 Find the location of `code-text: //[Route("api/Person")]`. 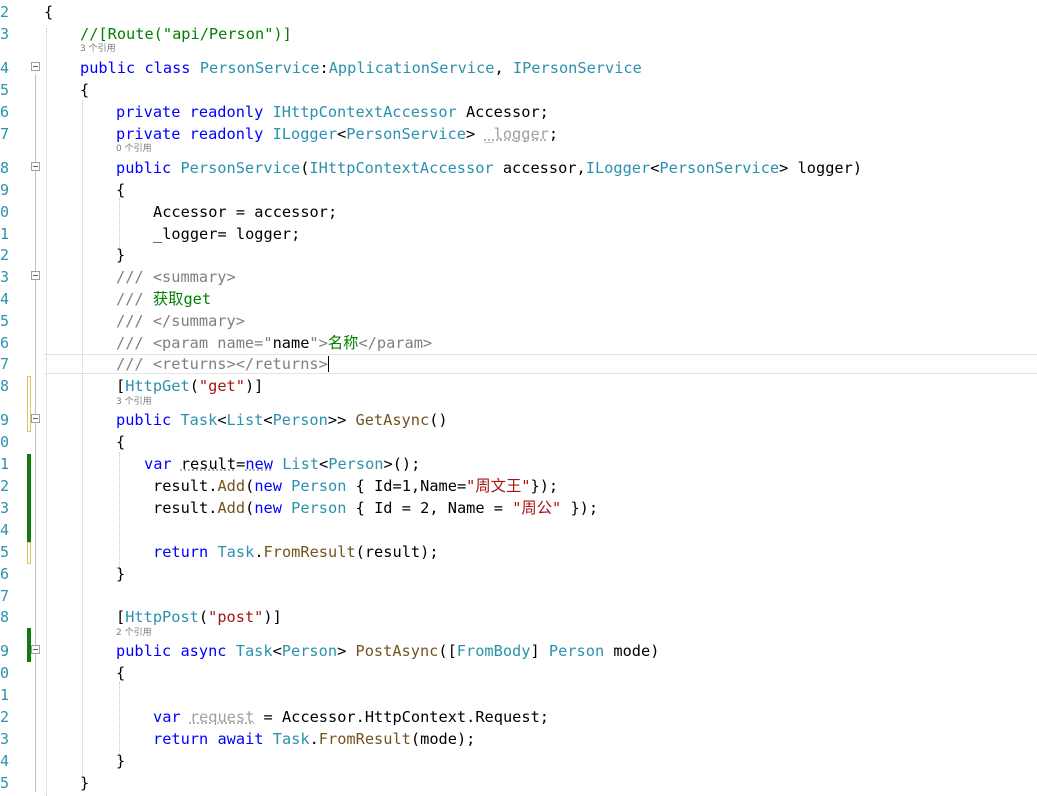

code-text: //[Route("api/Person")] is located at coordinates (186, 34).